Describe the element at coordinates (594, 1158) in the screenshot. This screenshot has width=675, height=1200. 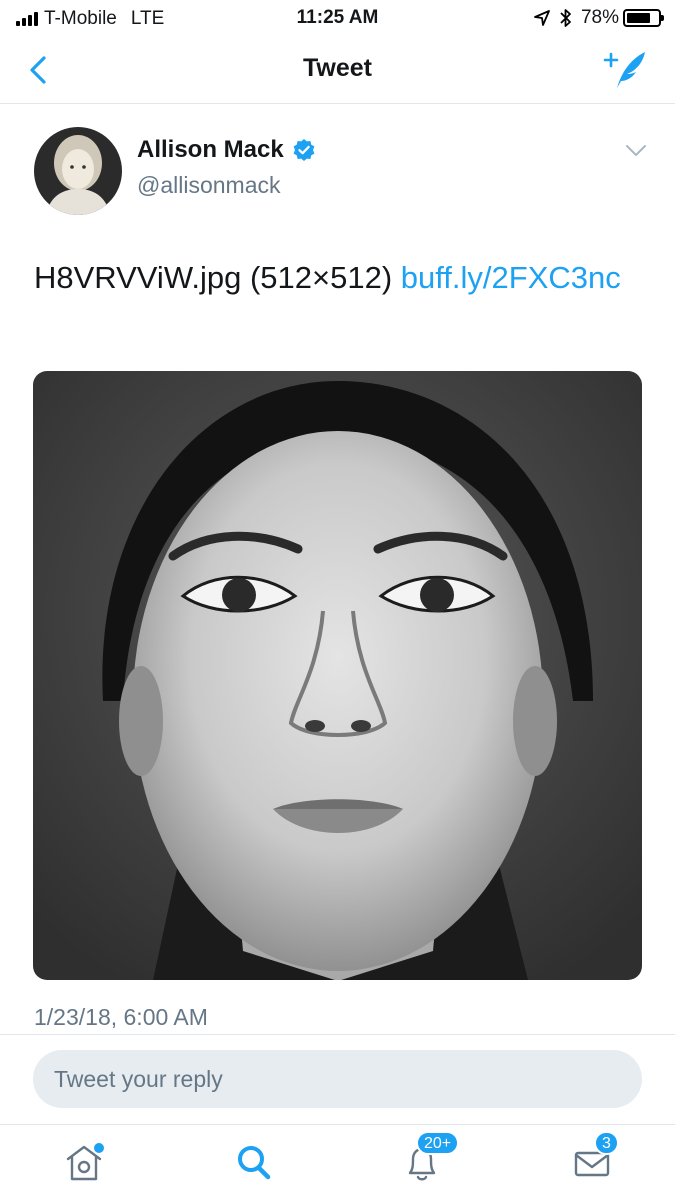
I see `tab-messages: 3` at that location.